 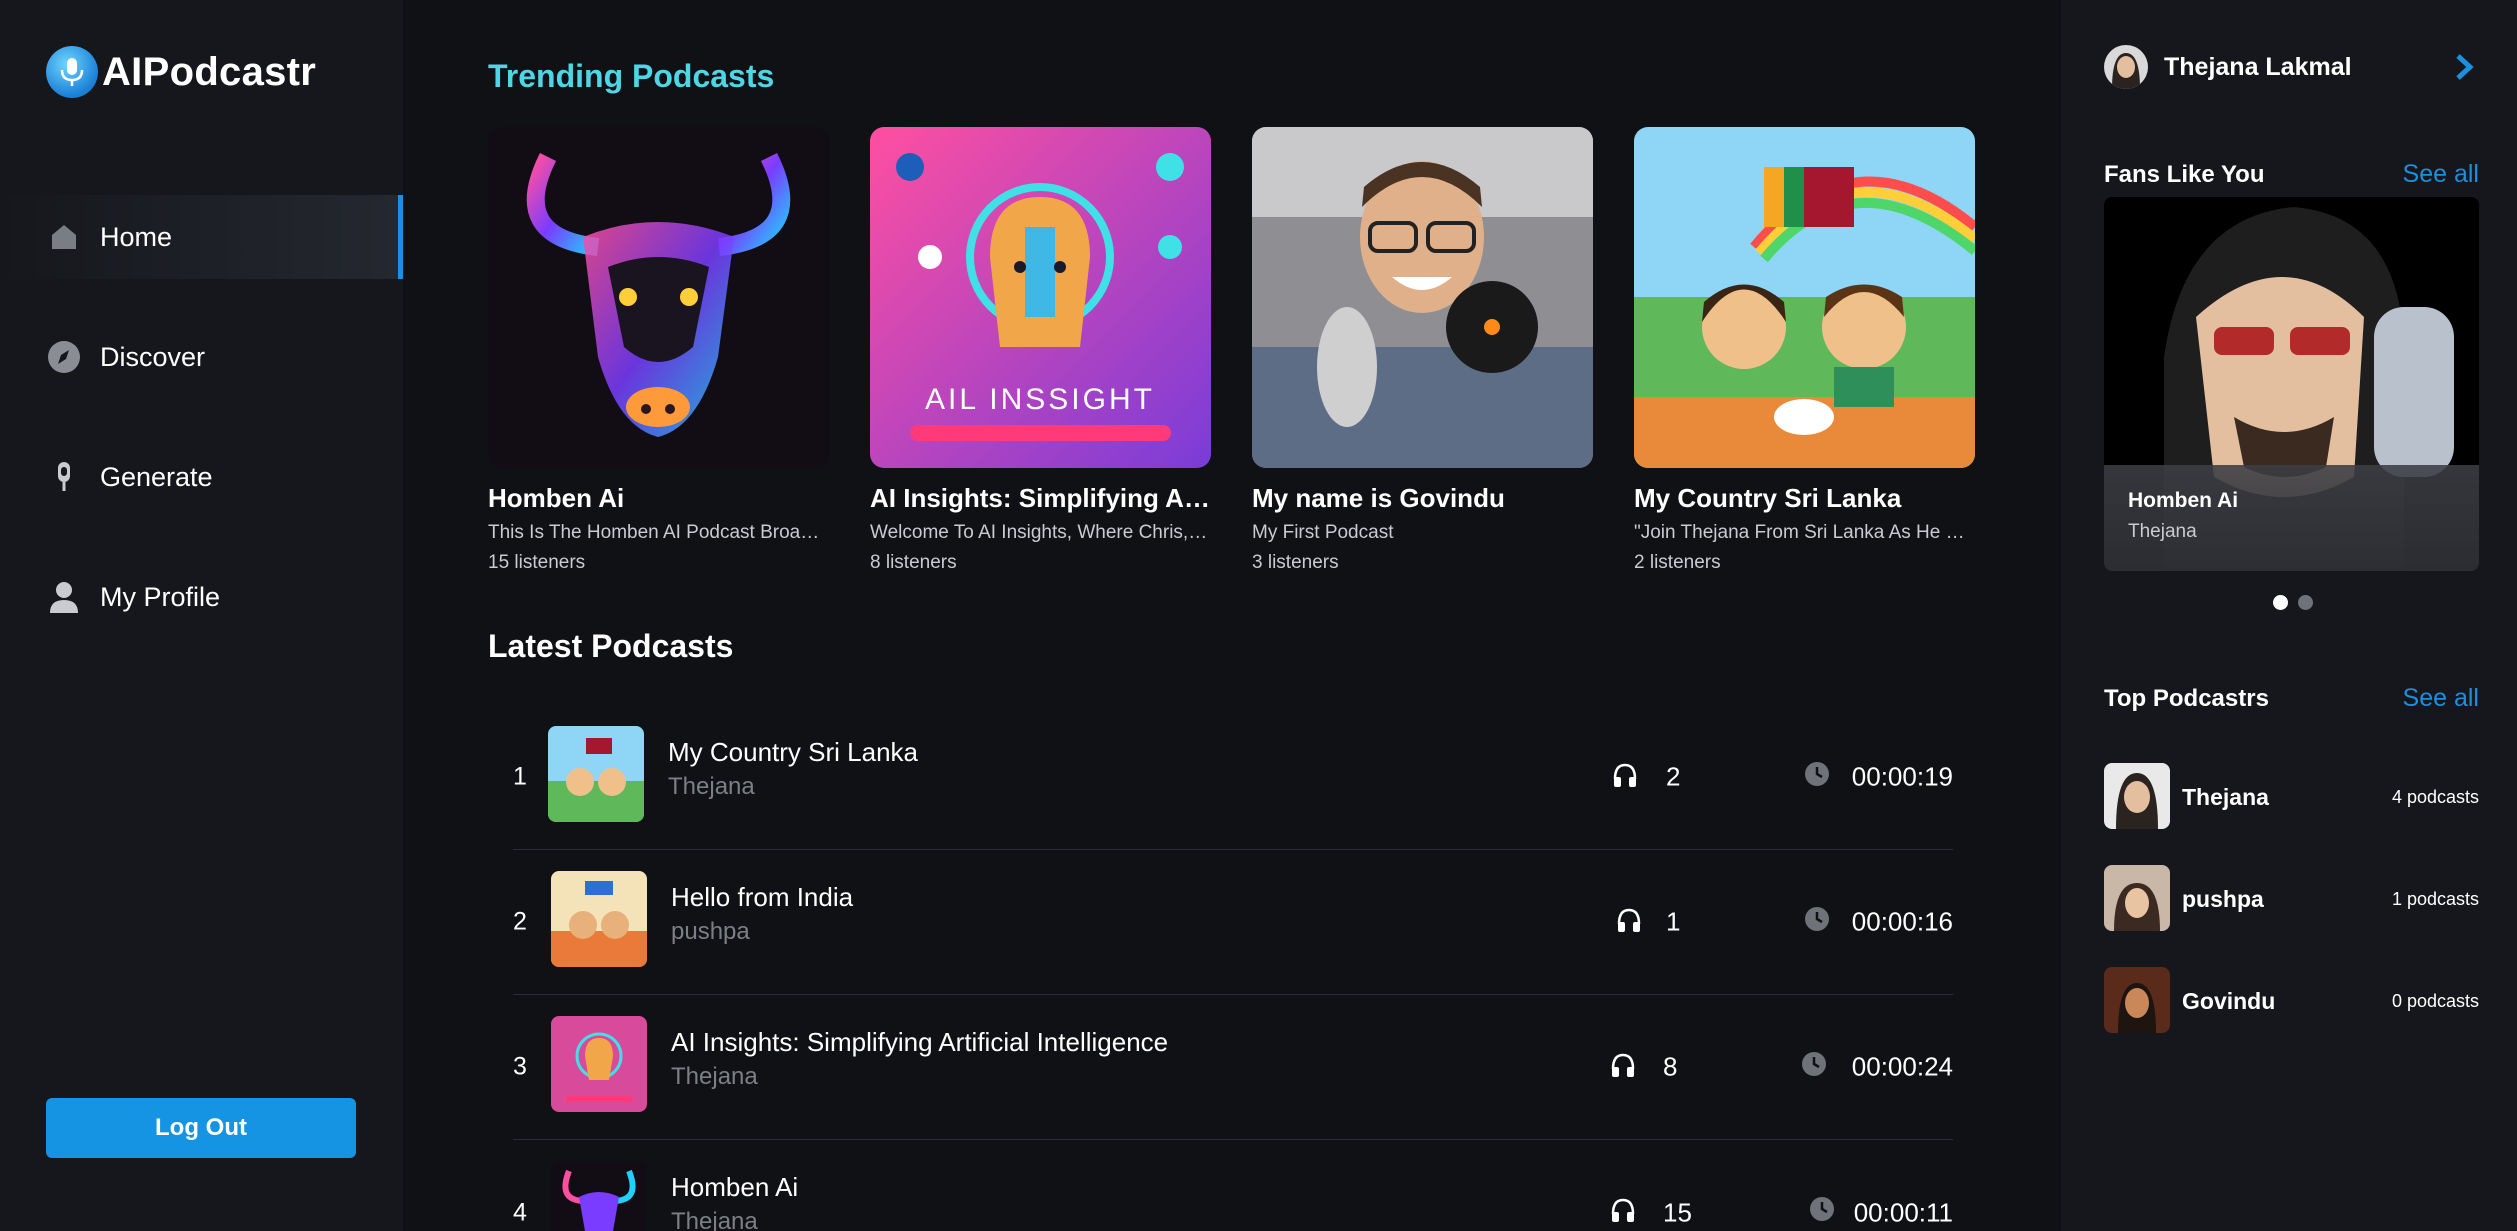 What do you see at coordinates (1040, 297) in the screenshot?
I see `podcast-artwork: AIL INSSIGHT` at bounding box center [1040, 297].